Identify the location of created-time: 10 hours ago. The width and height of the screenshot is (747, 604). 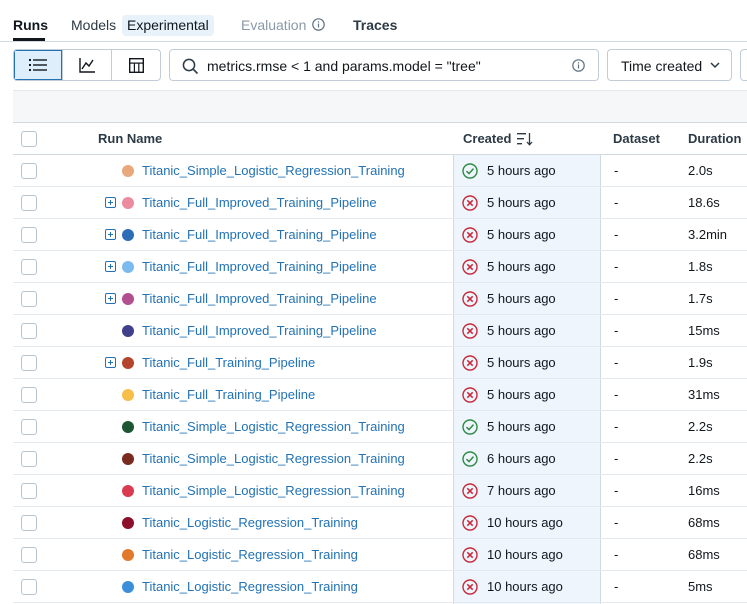
(525, 554).